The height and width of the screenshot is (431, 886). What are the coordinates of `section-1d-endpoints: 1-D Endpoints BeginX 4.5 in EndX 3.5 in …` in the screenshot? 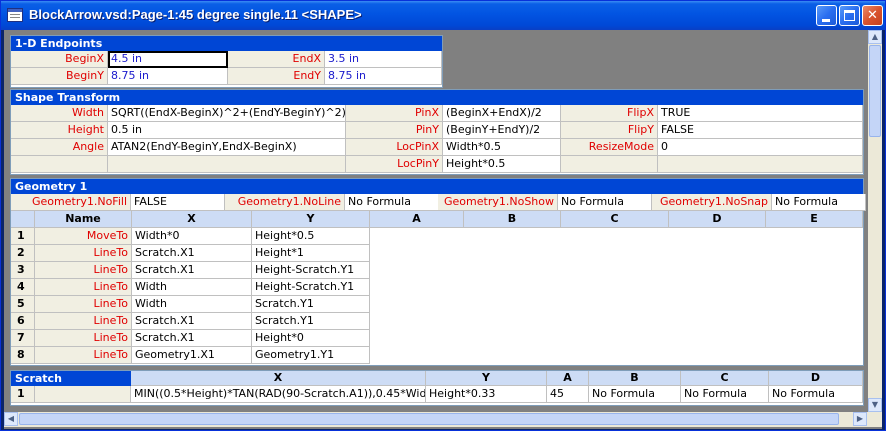 It's located at (226, 61).